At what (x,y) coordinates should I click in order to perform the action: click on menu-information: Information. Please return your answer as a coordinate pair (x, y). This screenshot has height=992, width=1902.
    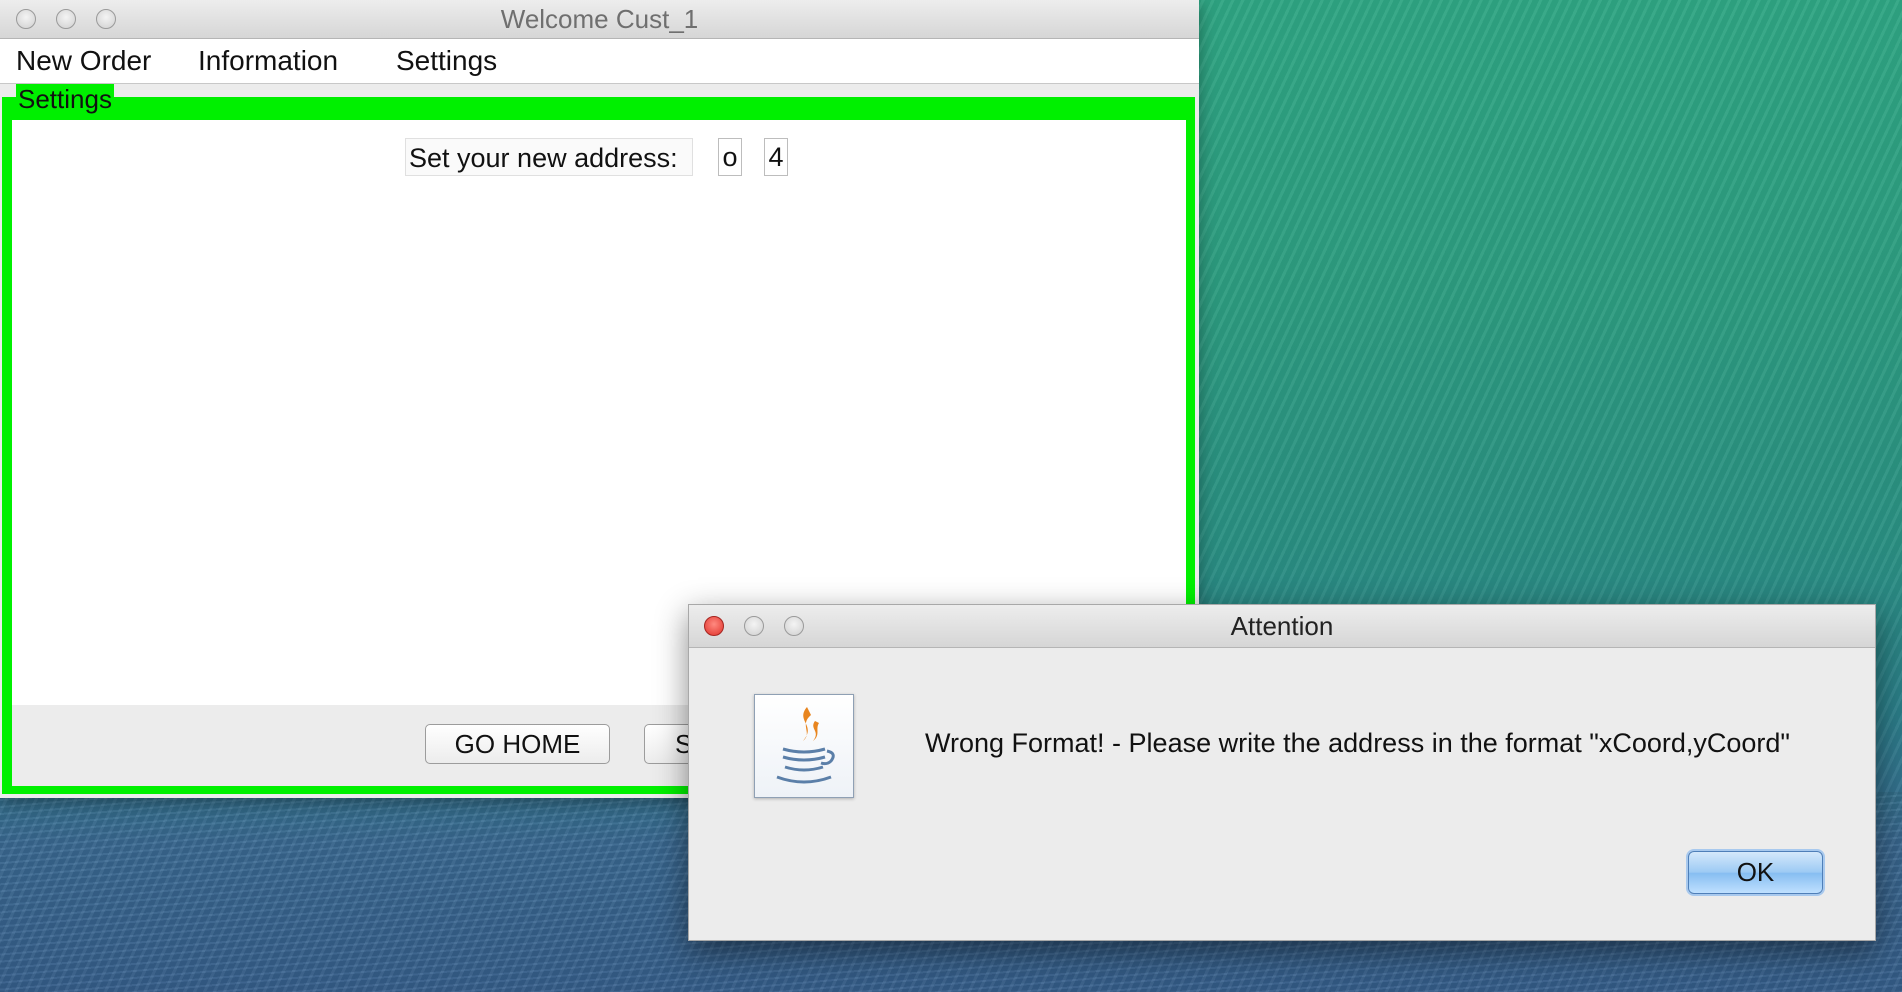
    Looking at the image, I should click on (268, 61).